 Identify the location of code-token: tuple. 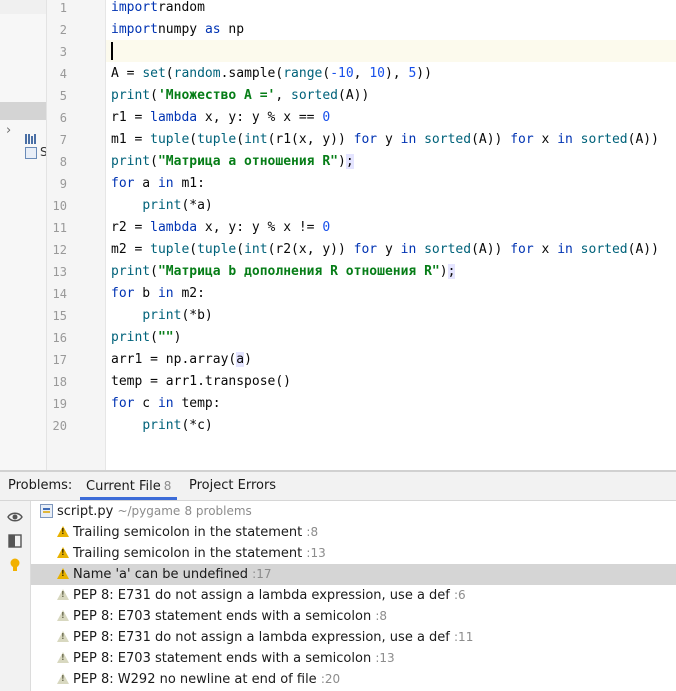
(170, 139).